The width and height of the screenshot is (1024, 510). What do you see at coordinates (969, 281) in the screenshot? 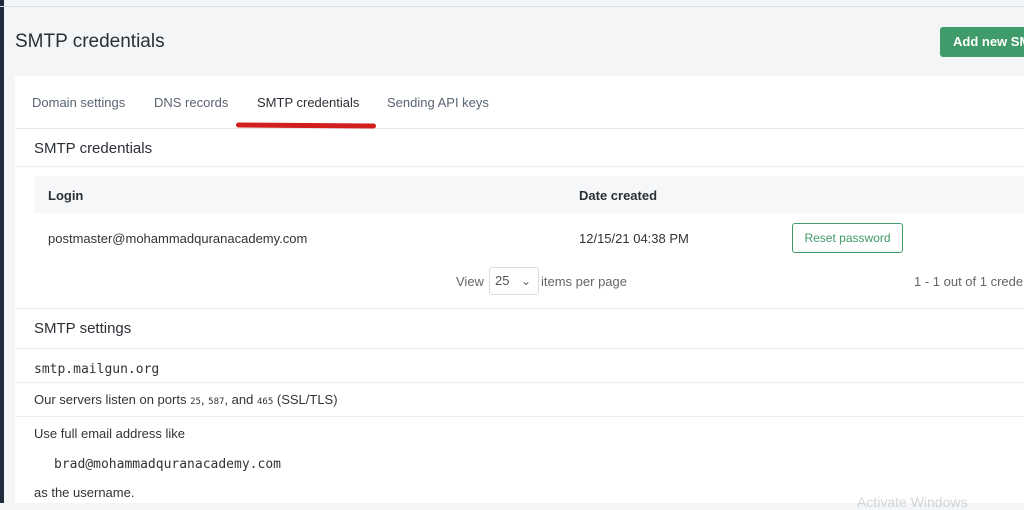
I see `pager-summary: 1 - 1 out of 1 credentials` at bounding box center [969, 281].